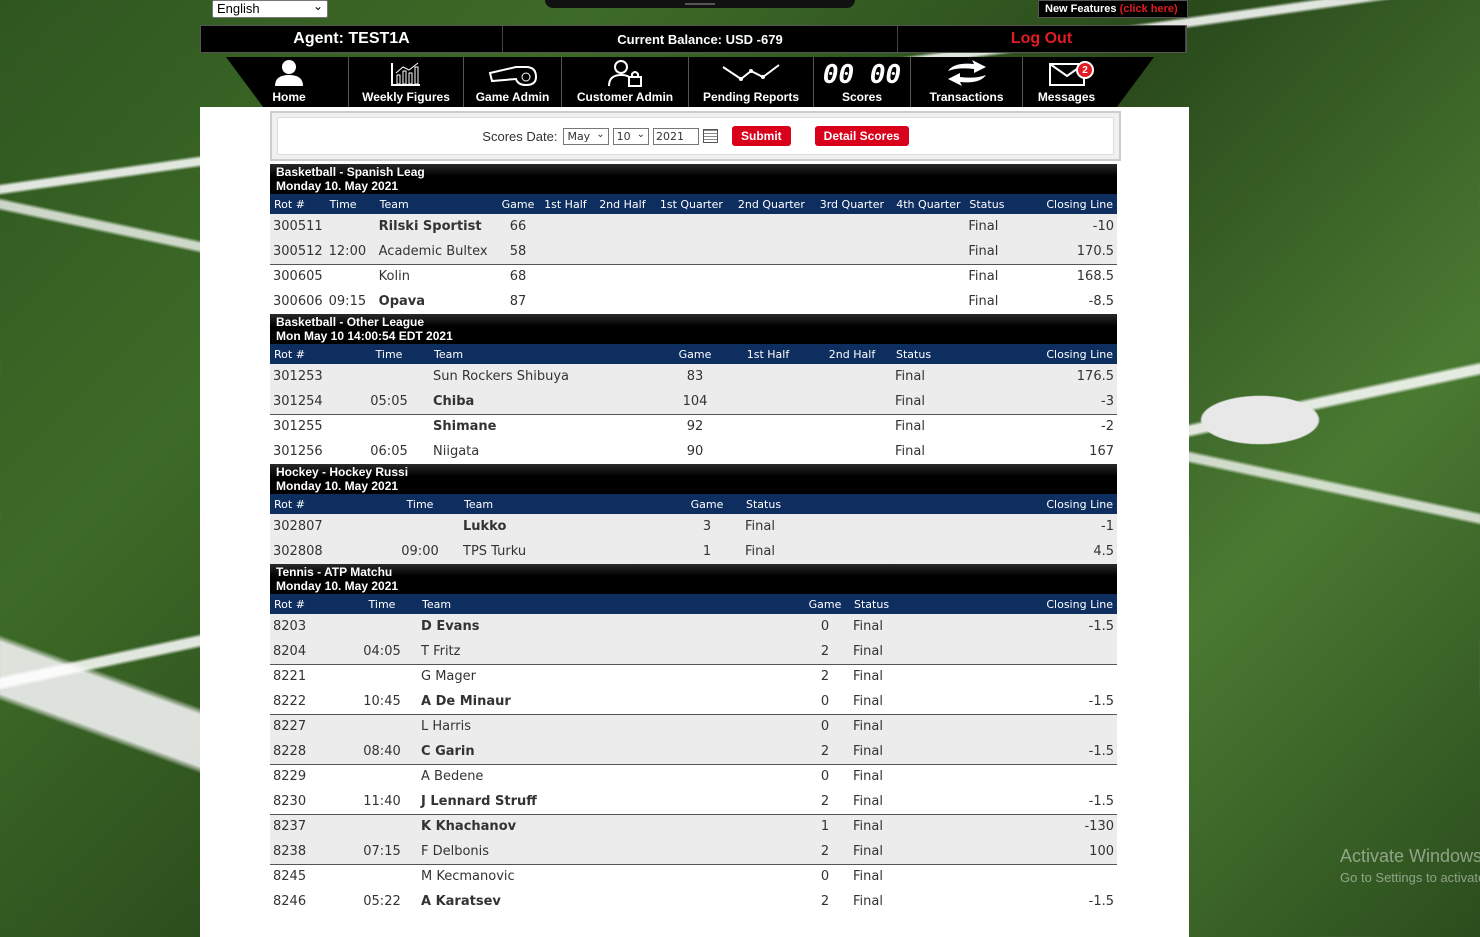 The width and height of the screenshot is (1480, 937). Describe the element at coordinates (325, 551) in the screenshot. I see `cell-rot: 302808` at that location.